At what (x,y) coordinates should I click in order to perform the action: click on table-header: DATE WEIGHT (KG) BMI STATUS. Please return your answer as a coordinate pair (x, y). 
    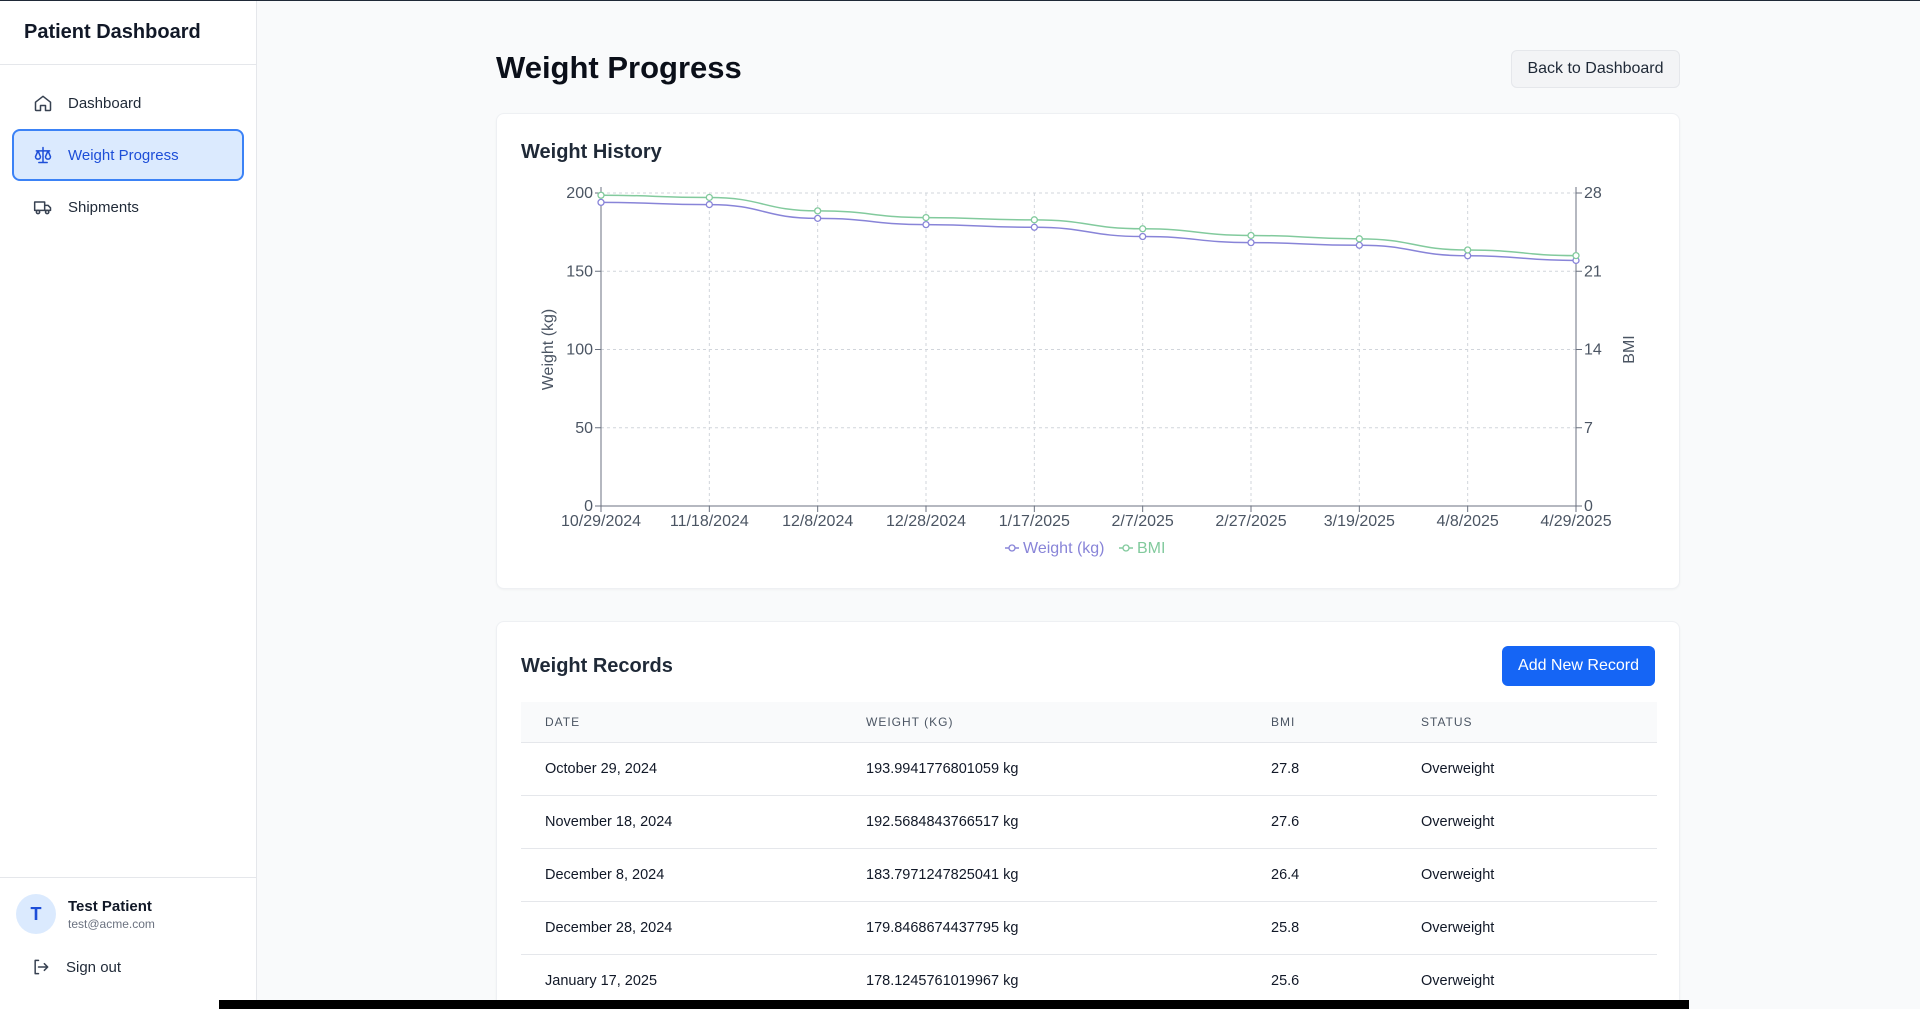
    Looking at the image, I should click on (1089, 722).